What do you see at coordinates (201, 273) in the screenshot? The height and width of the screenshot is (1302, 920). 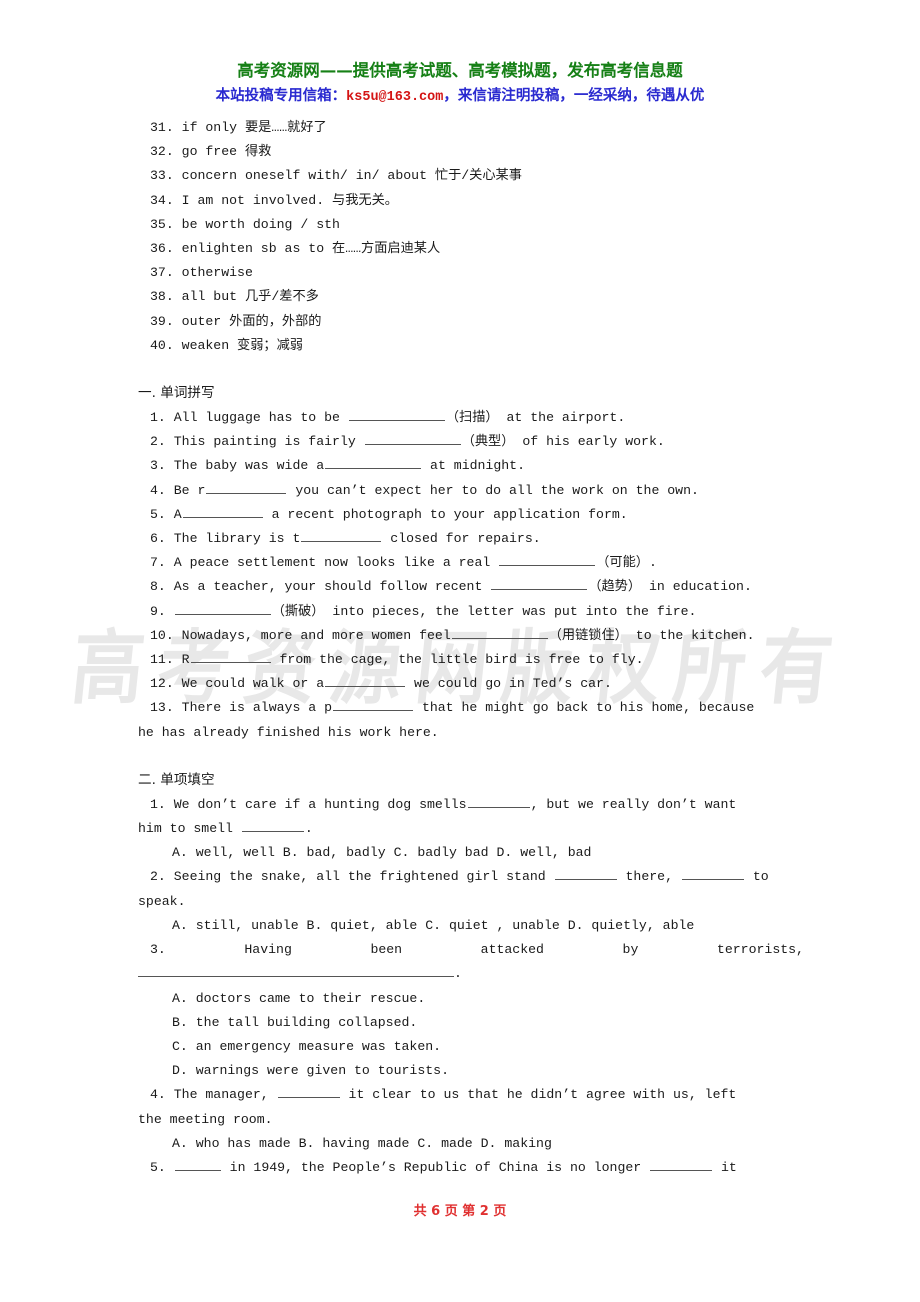 I see `list-item: 37. otherwise` at bounding box center [201, 273].